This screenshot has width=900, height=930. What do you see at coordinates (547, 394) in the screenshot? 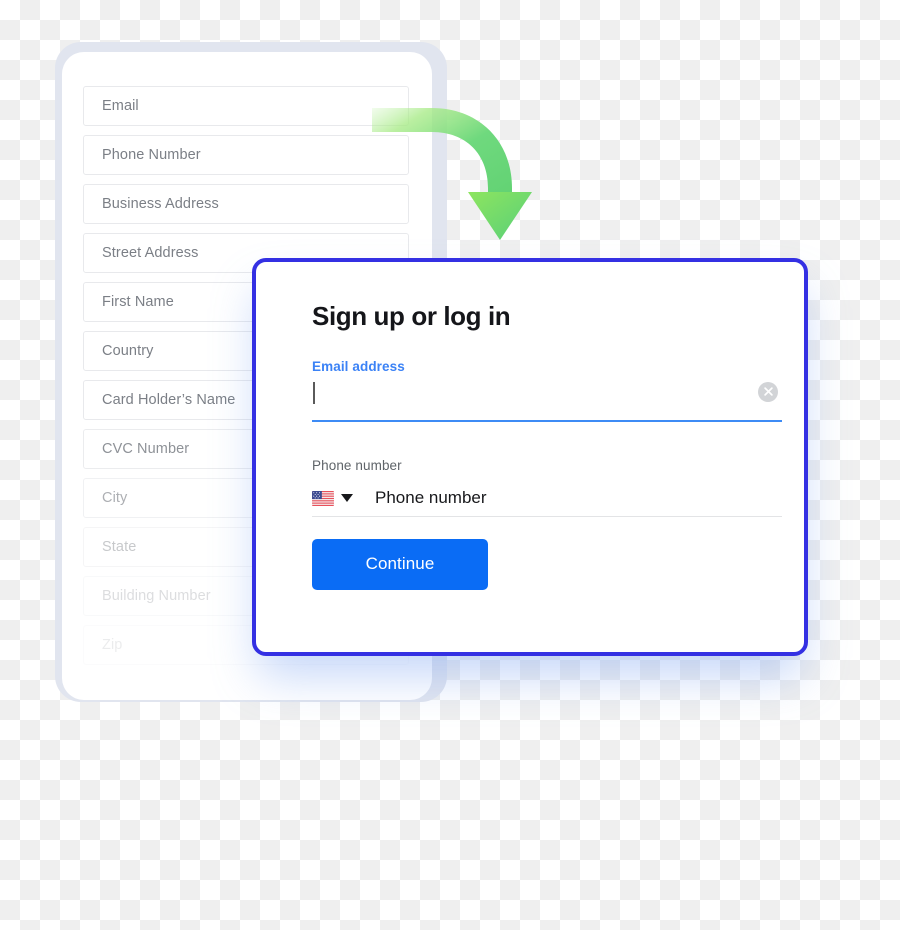
I see `email-field` at bounding box center [547, 394].